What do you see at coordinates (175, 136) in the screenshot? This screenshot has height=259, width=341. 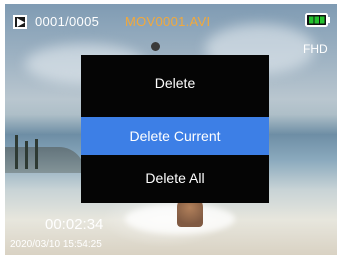 I see `menu-item-delete-current: Delete Current` at bounding box center [175, 136].